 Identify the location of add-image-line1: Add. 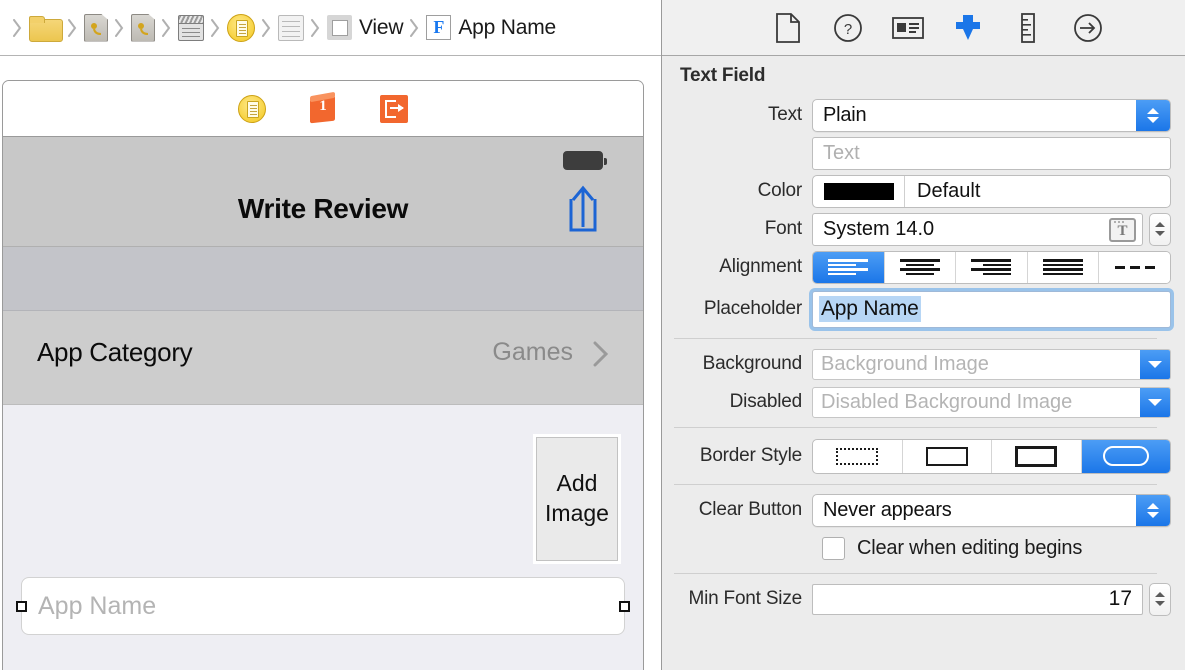
(577, 483).